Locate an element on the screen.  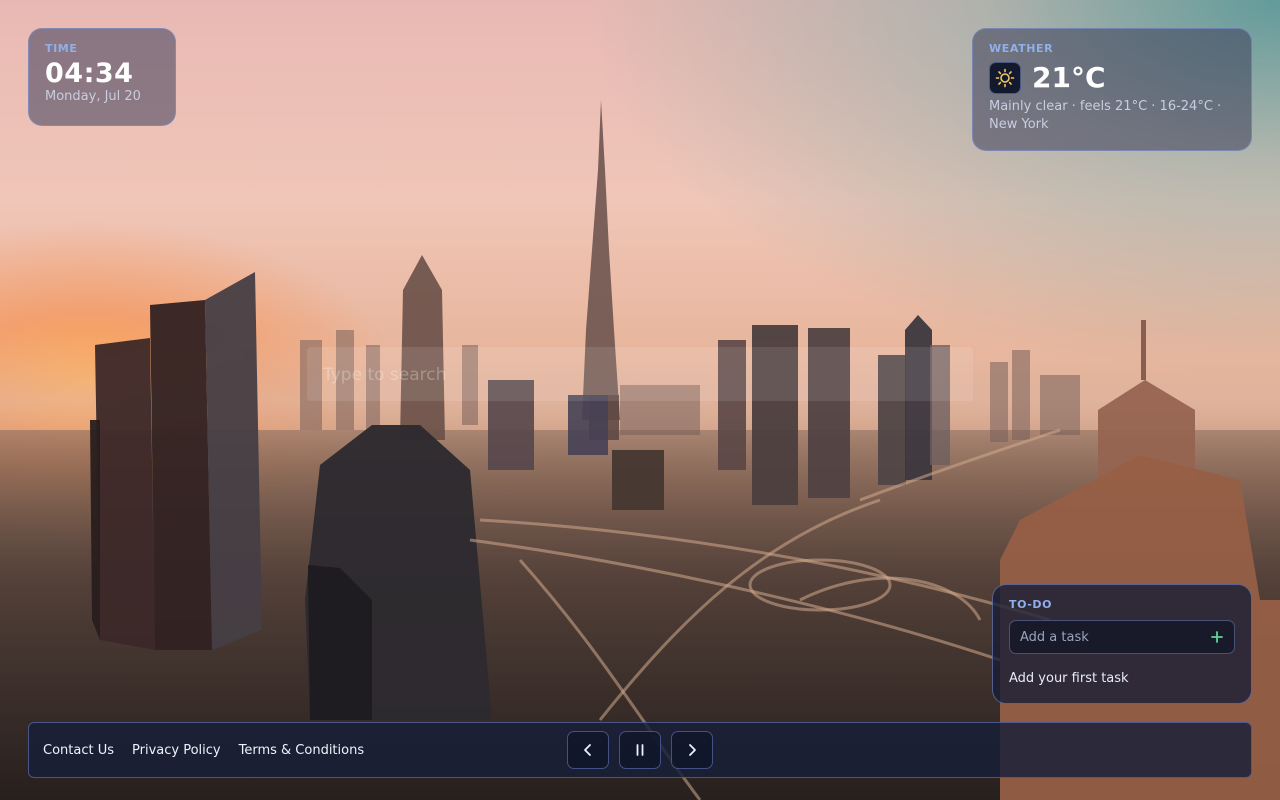
search-input is located at coordinates (623, 375).